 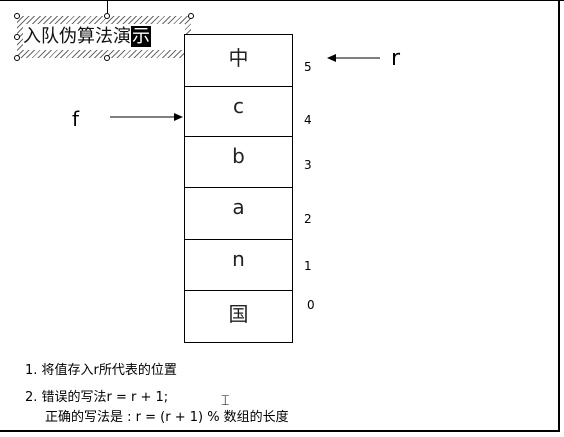 I want to click on rear-pointer-label: r, so click(x=396, y=58).